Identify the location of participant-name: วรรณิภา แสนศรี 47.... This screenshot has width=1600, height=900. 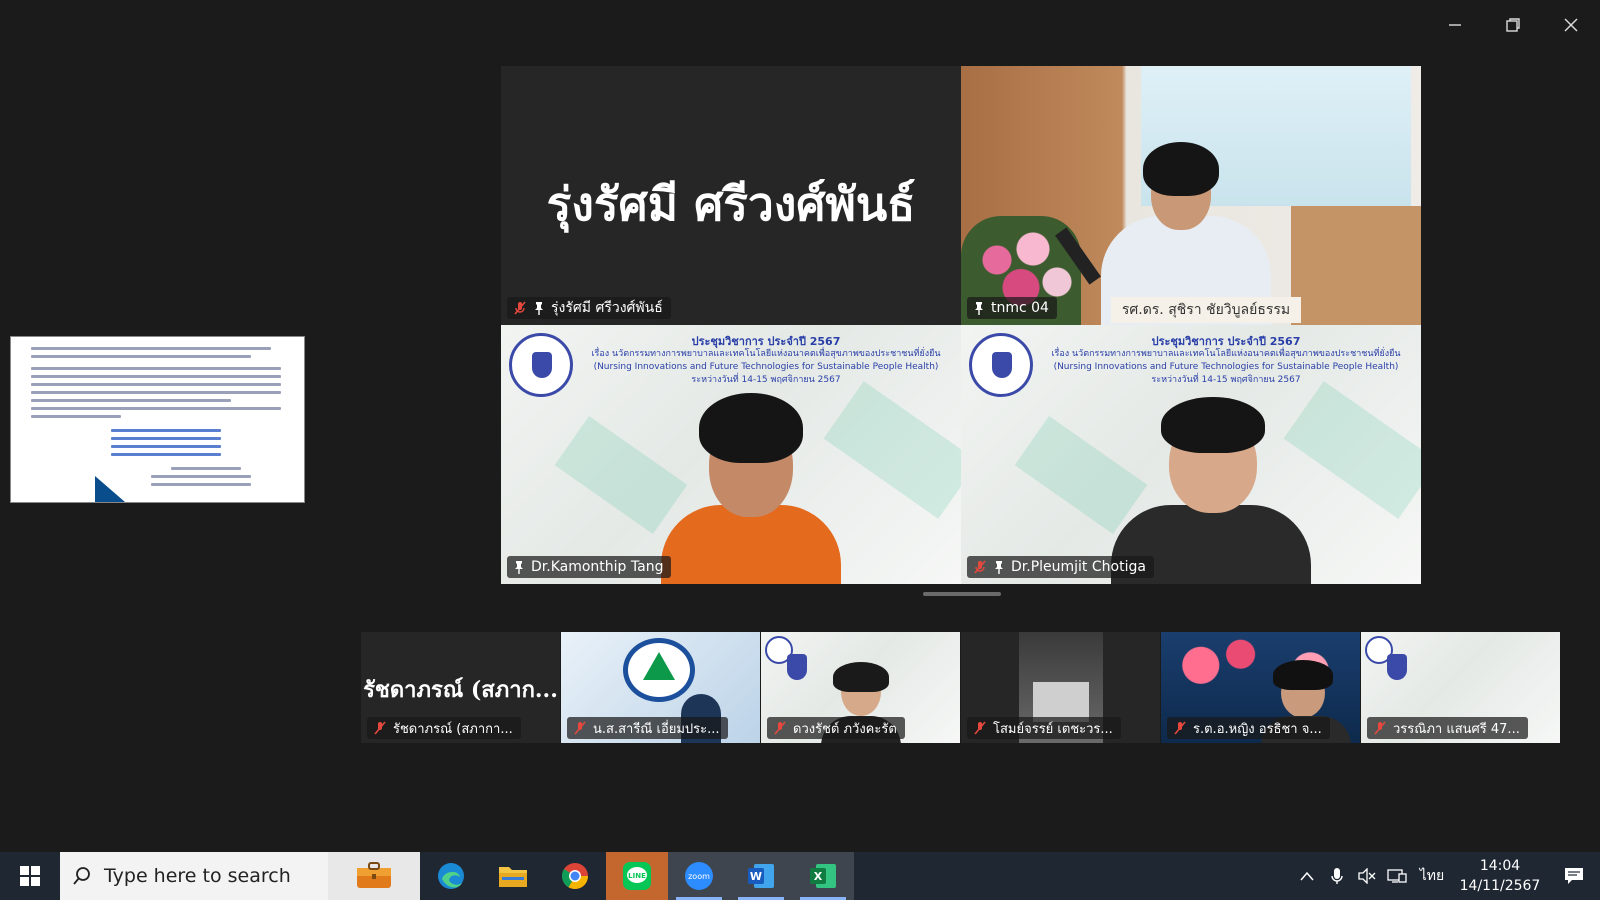
(1456, 729).